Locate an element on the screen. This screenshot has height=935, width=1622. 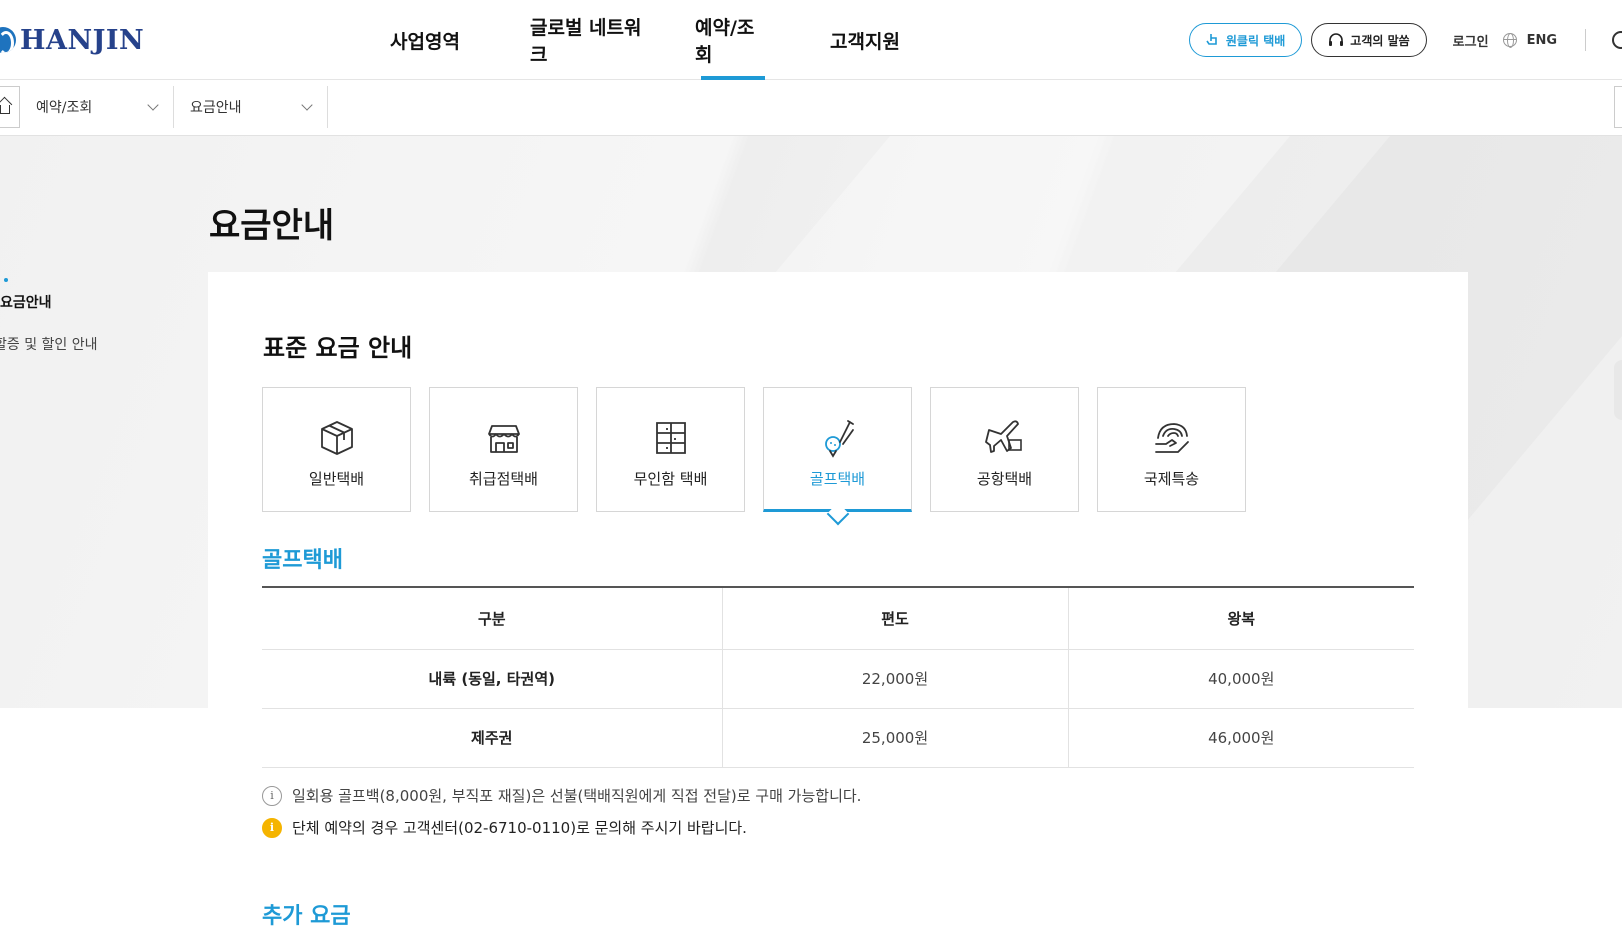
breadcrumb-reservation-dropdown: 예약/조회 is located at coordinates (105, 107).